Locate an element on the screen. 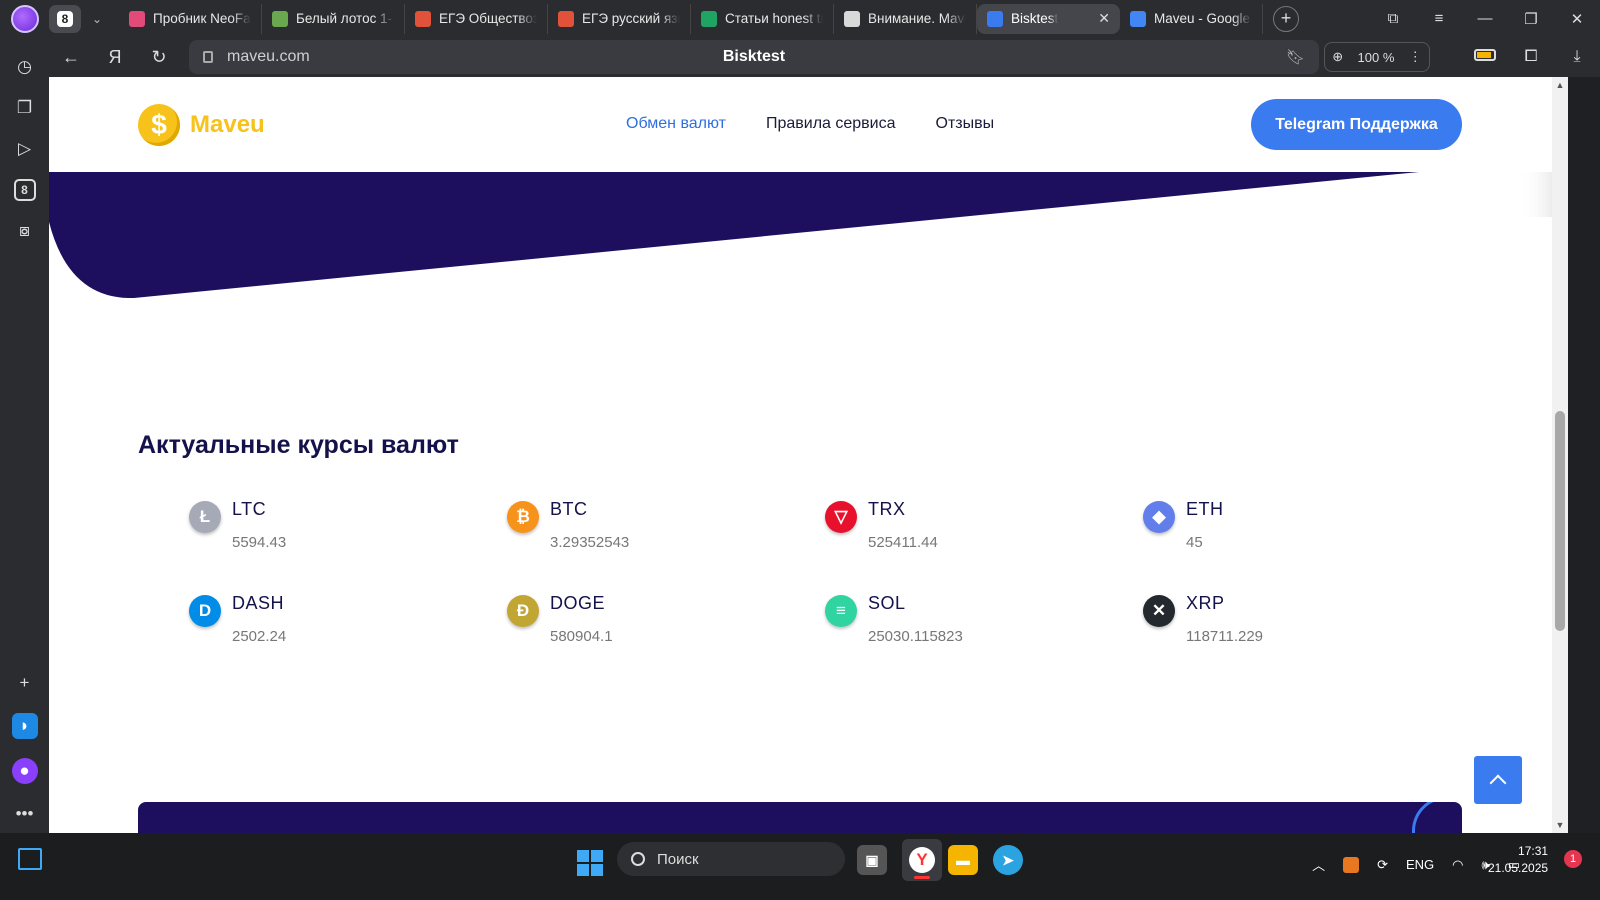 The width and height of the screenshot is (1600, 900). close-tab-icon: ✕ is located at coordinates (1104, 18).